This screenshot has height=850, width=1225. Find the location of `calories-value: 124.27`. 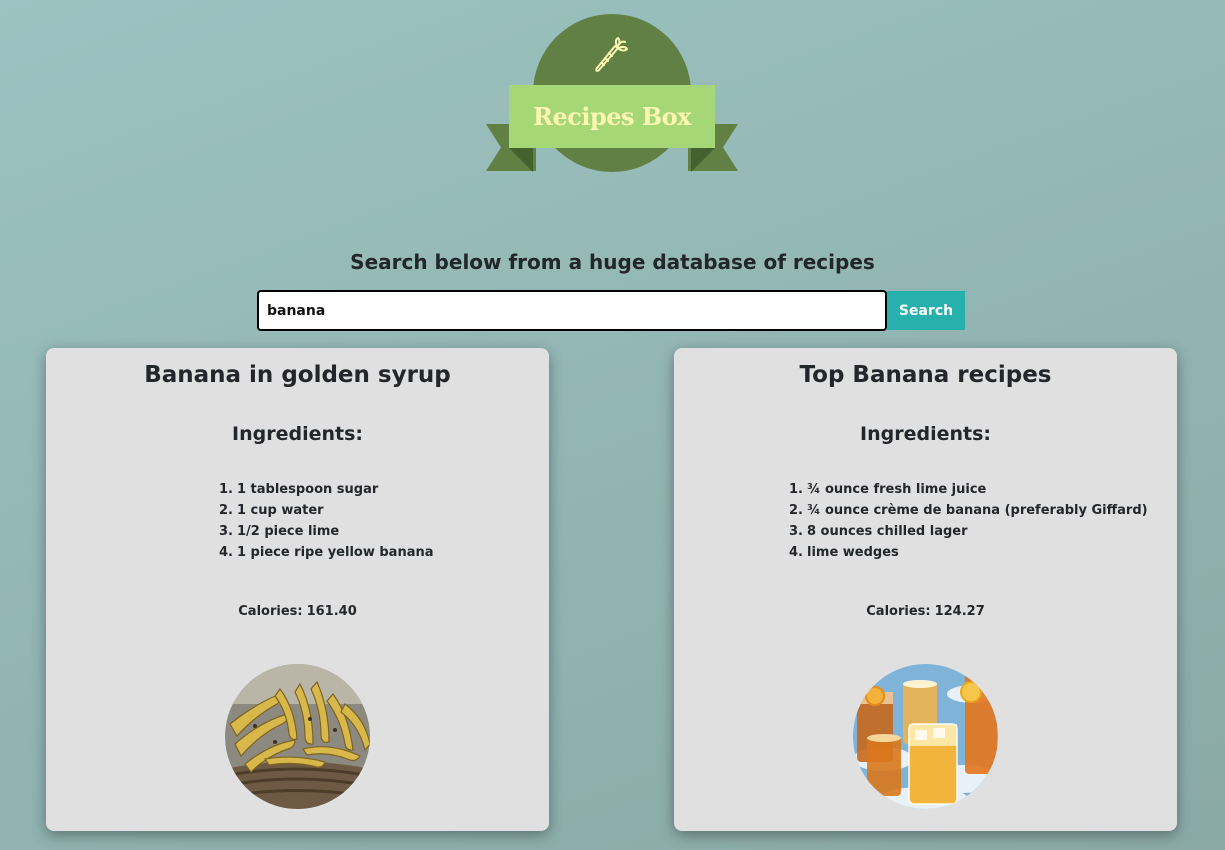

calories-value: 124.27 is located at coordinates (959, 611).